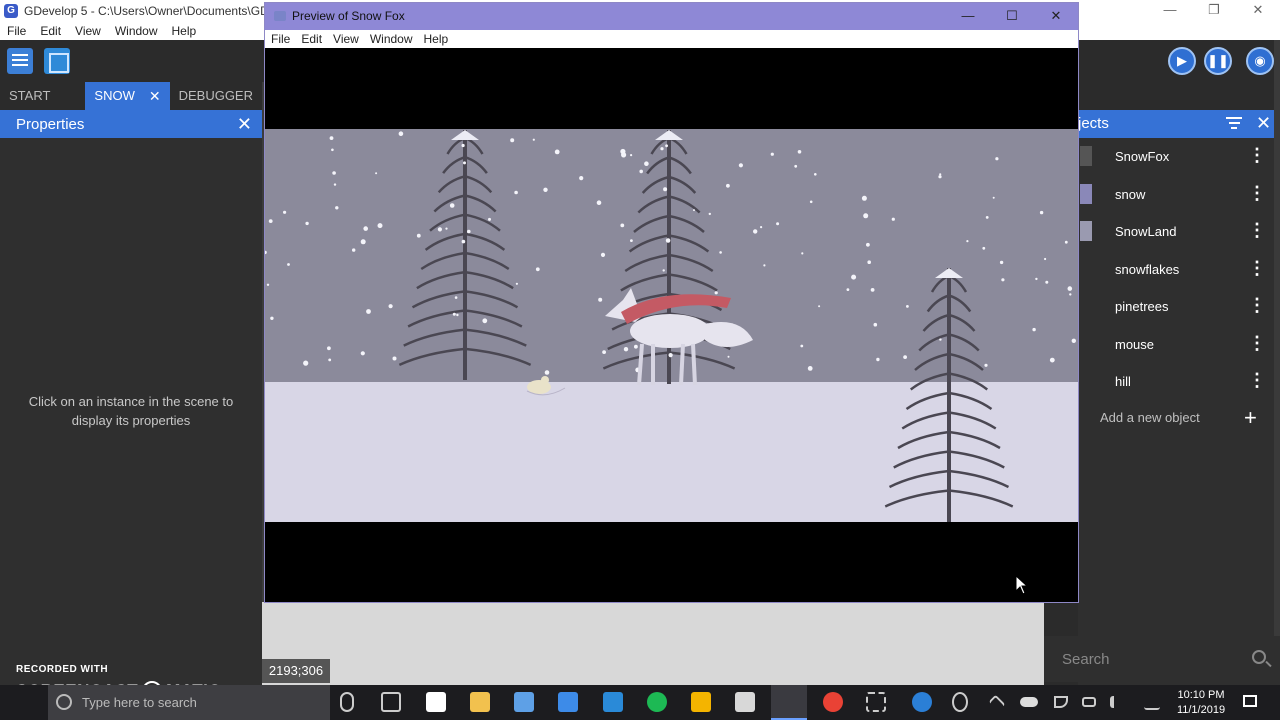 The width and height of the screenshot is (1280, 720). Describe the element at coordinates (1258, 11) in the screenshot. I see `main-close-button: ✕` at that location.